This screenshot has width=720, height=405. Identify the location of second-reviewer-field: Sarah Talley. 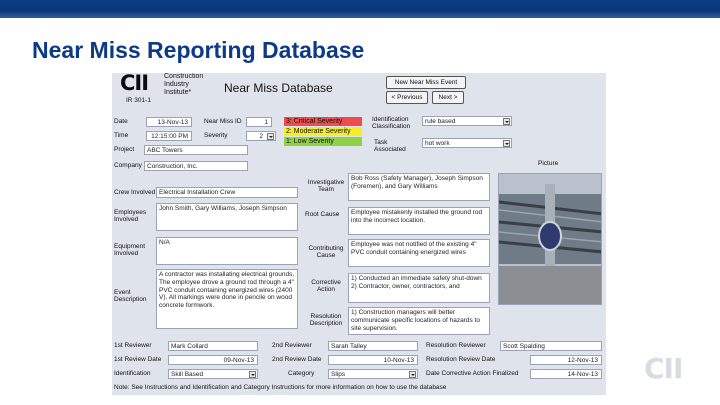
(373, 346).